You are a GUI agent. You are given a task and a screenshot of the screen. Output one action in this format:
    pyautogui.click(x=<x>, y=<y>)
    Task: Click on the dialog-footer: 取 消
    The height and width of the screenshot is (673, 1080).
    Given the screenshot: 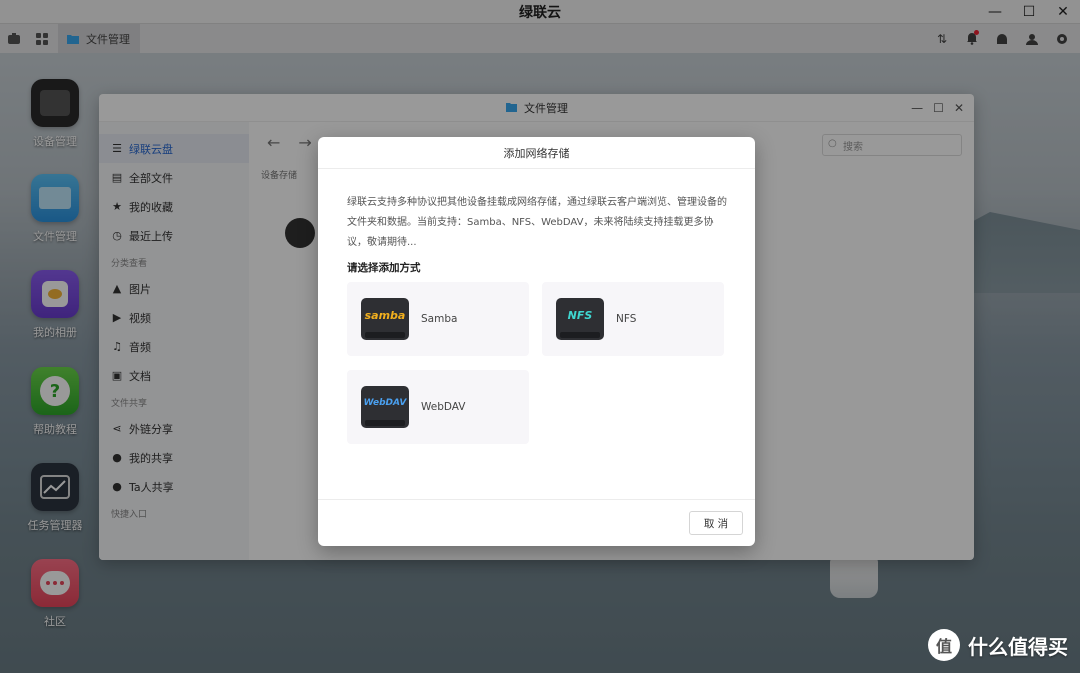 What is the action you would take?
    pyautogui.click(x=536, y=522)
    